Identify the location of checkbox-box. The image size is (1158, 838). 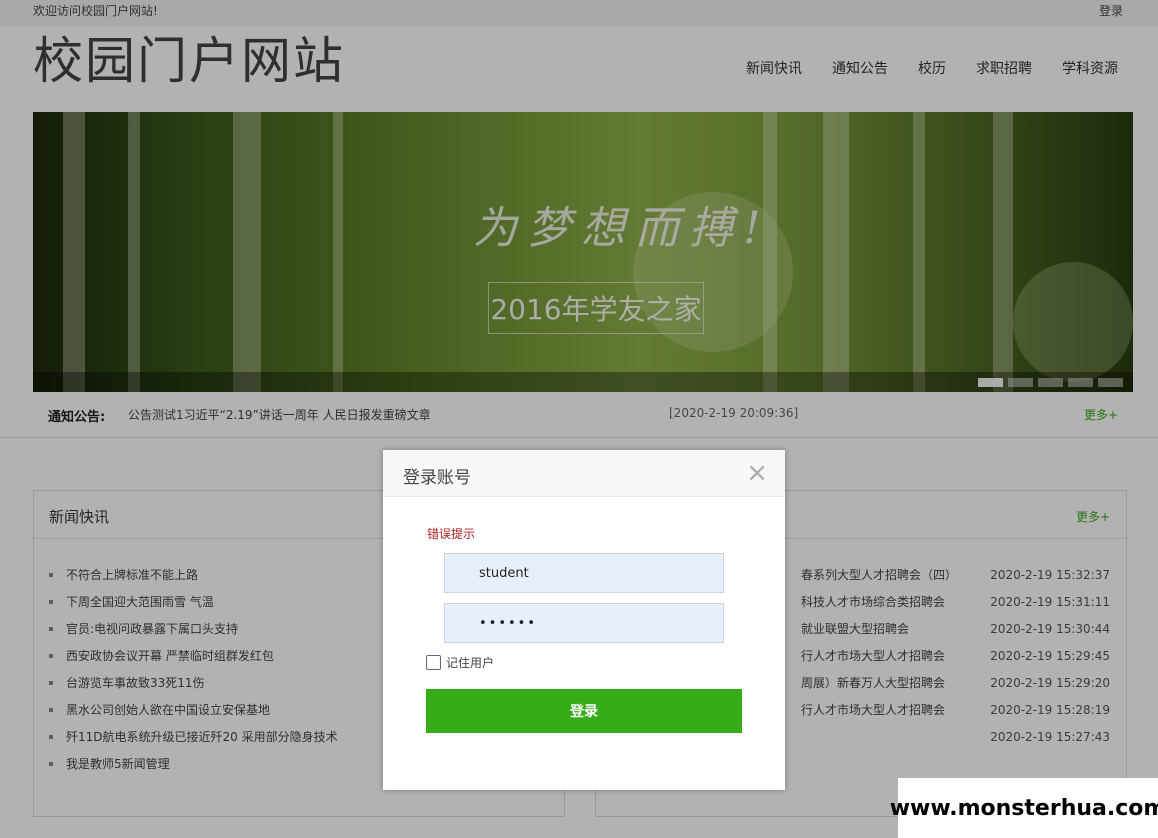
(433, 662).